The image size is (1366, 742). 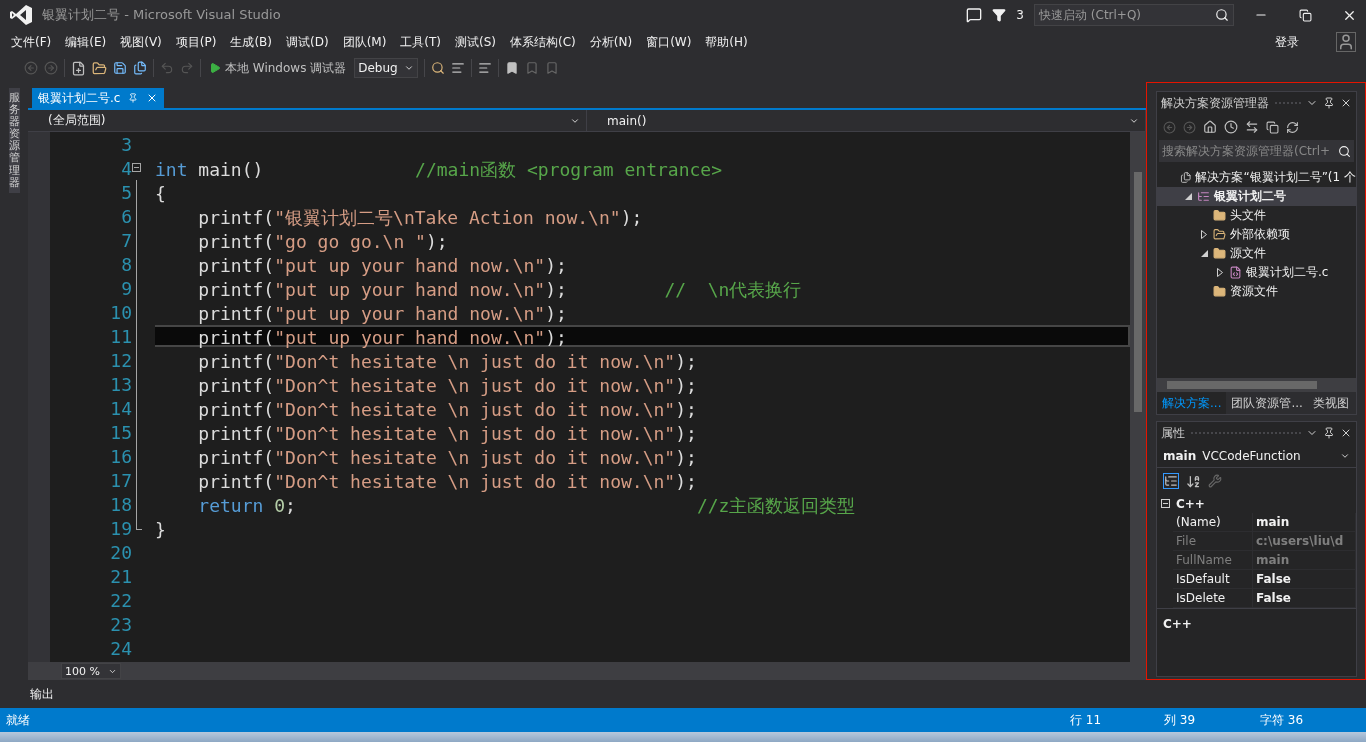 What do you see at coordinates (382, 264) in the screenshot?
I see `code-line: printf("put up your hand now.\n");` at bounding box center [382, 264].